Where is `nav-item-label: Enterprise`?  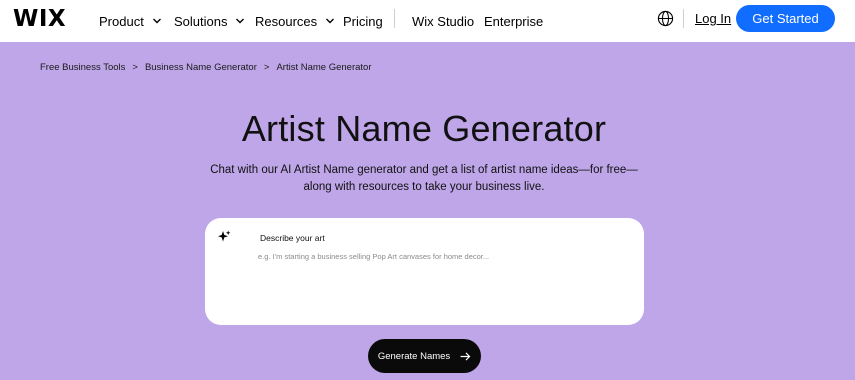 nav-item-label: Enterprise is located at coordinates (514, 21).